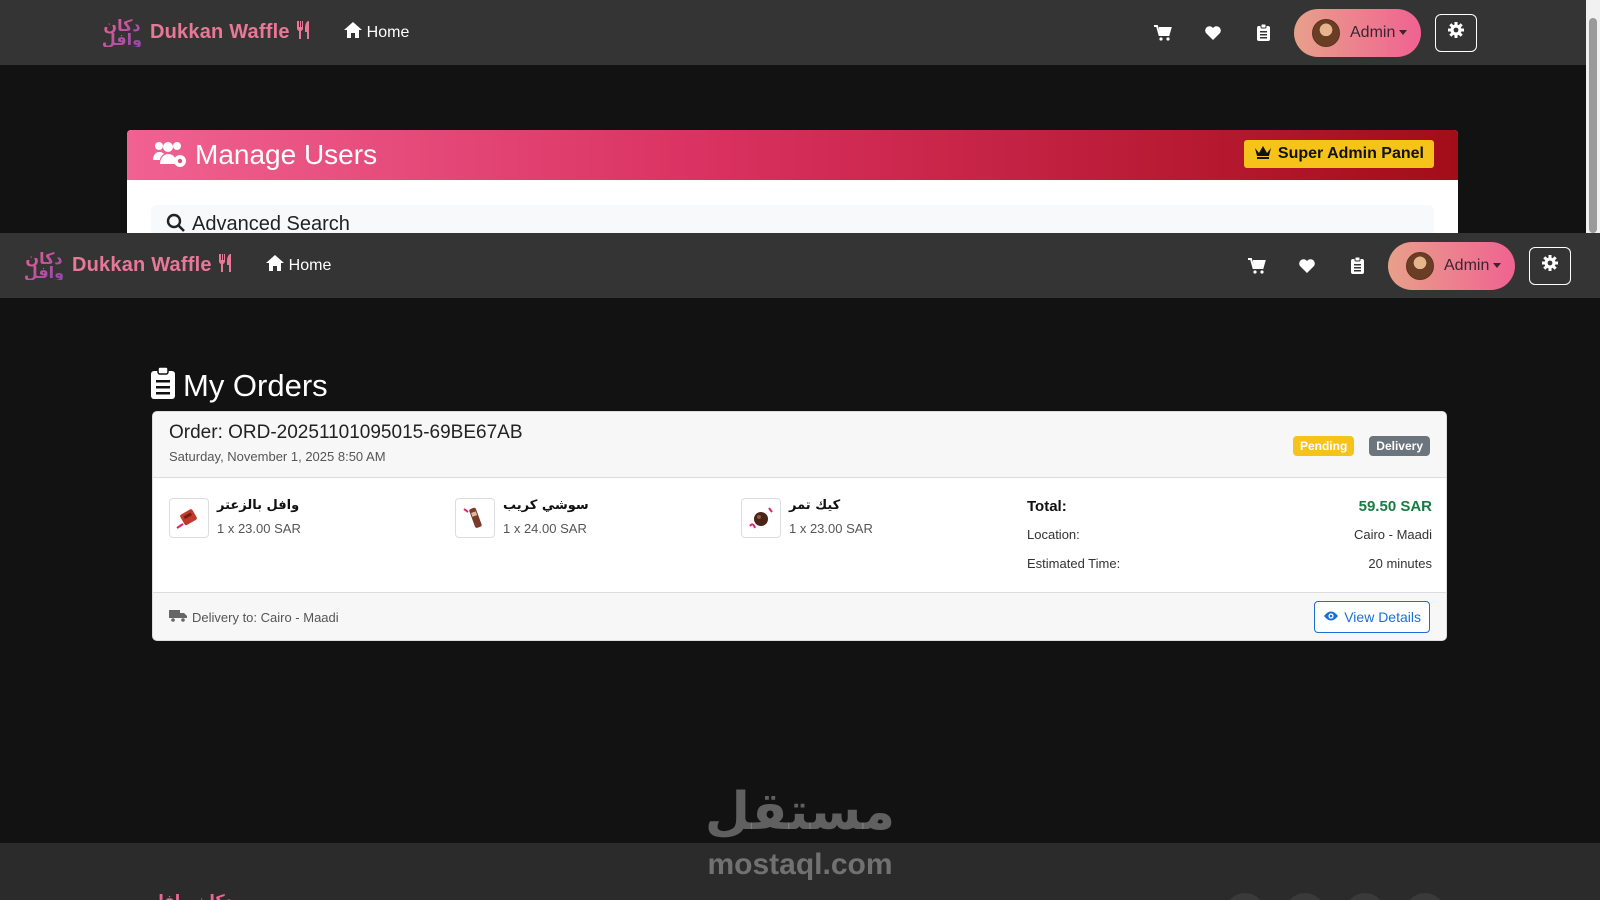 This screenshot has height=900, width=1600. I want to click on super-admin-badge-label: Super Admin Panel, so click(1350, 153).